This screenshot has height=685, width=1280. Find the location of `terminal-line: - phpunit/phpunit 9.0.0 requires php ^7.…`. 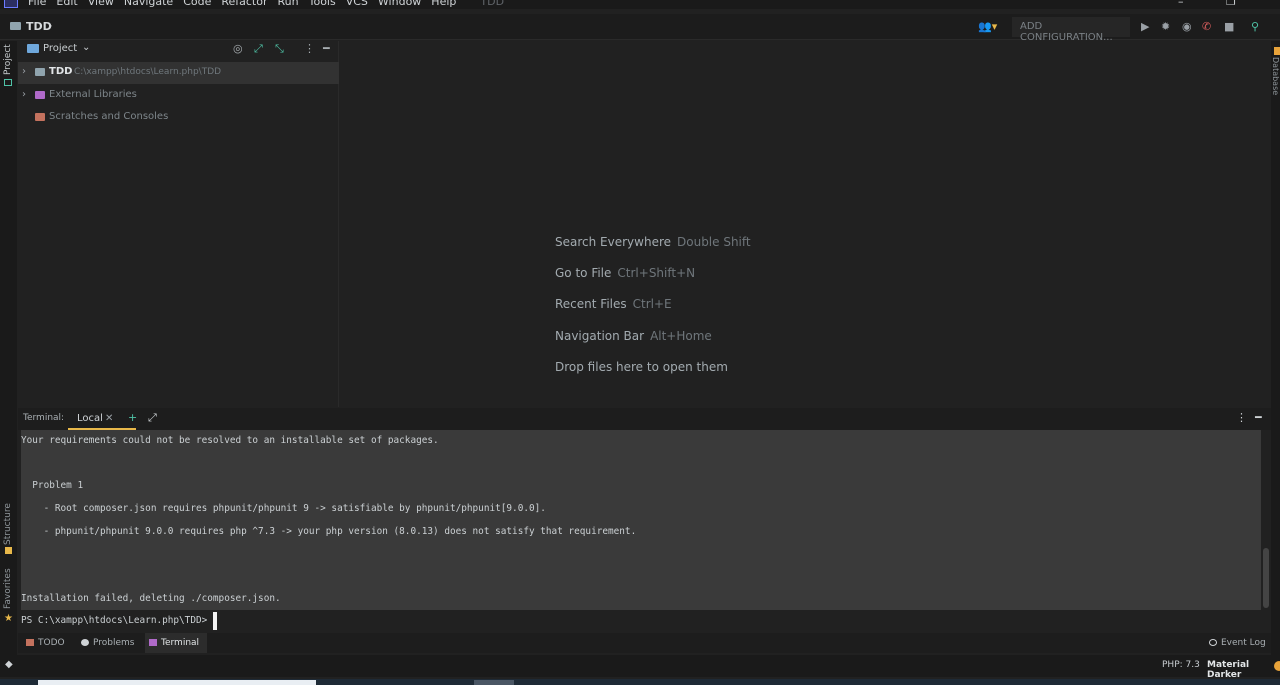

terminal-line: - phpunit/phpunit 9.0.0 requires php ^7.… is located at coordinates (329, 531).